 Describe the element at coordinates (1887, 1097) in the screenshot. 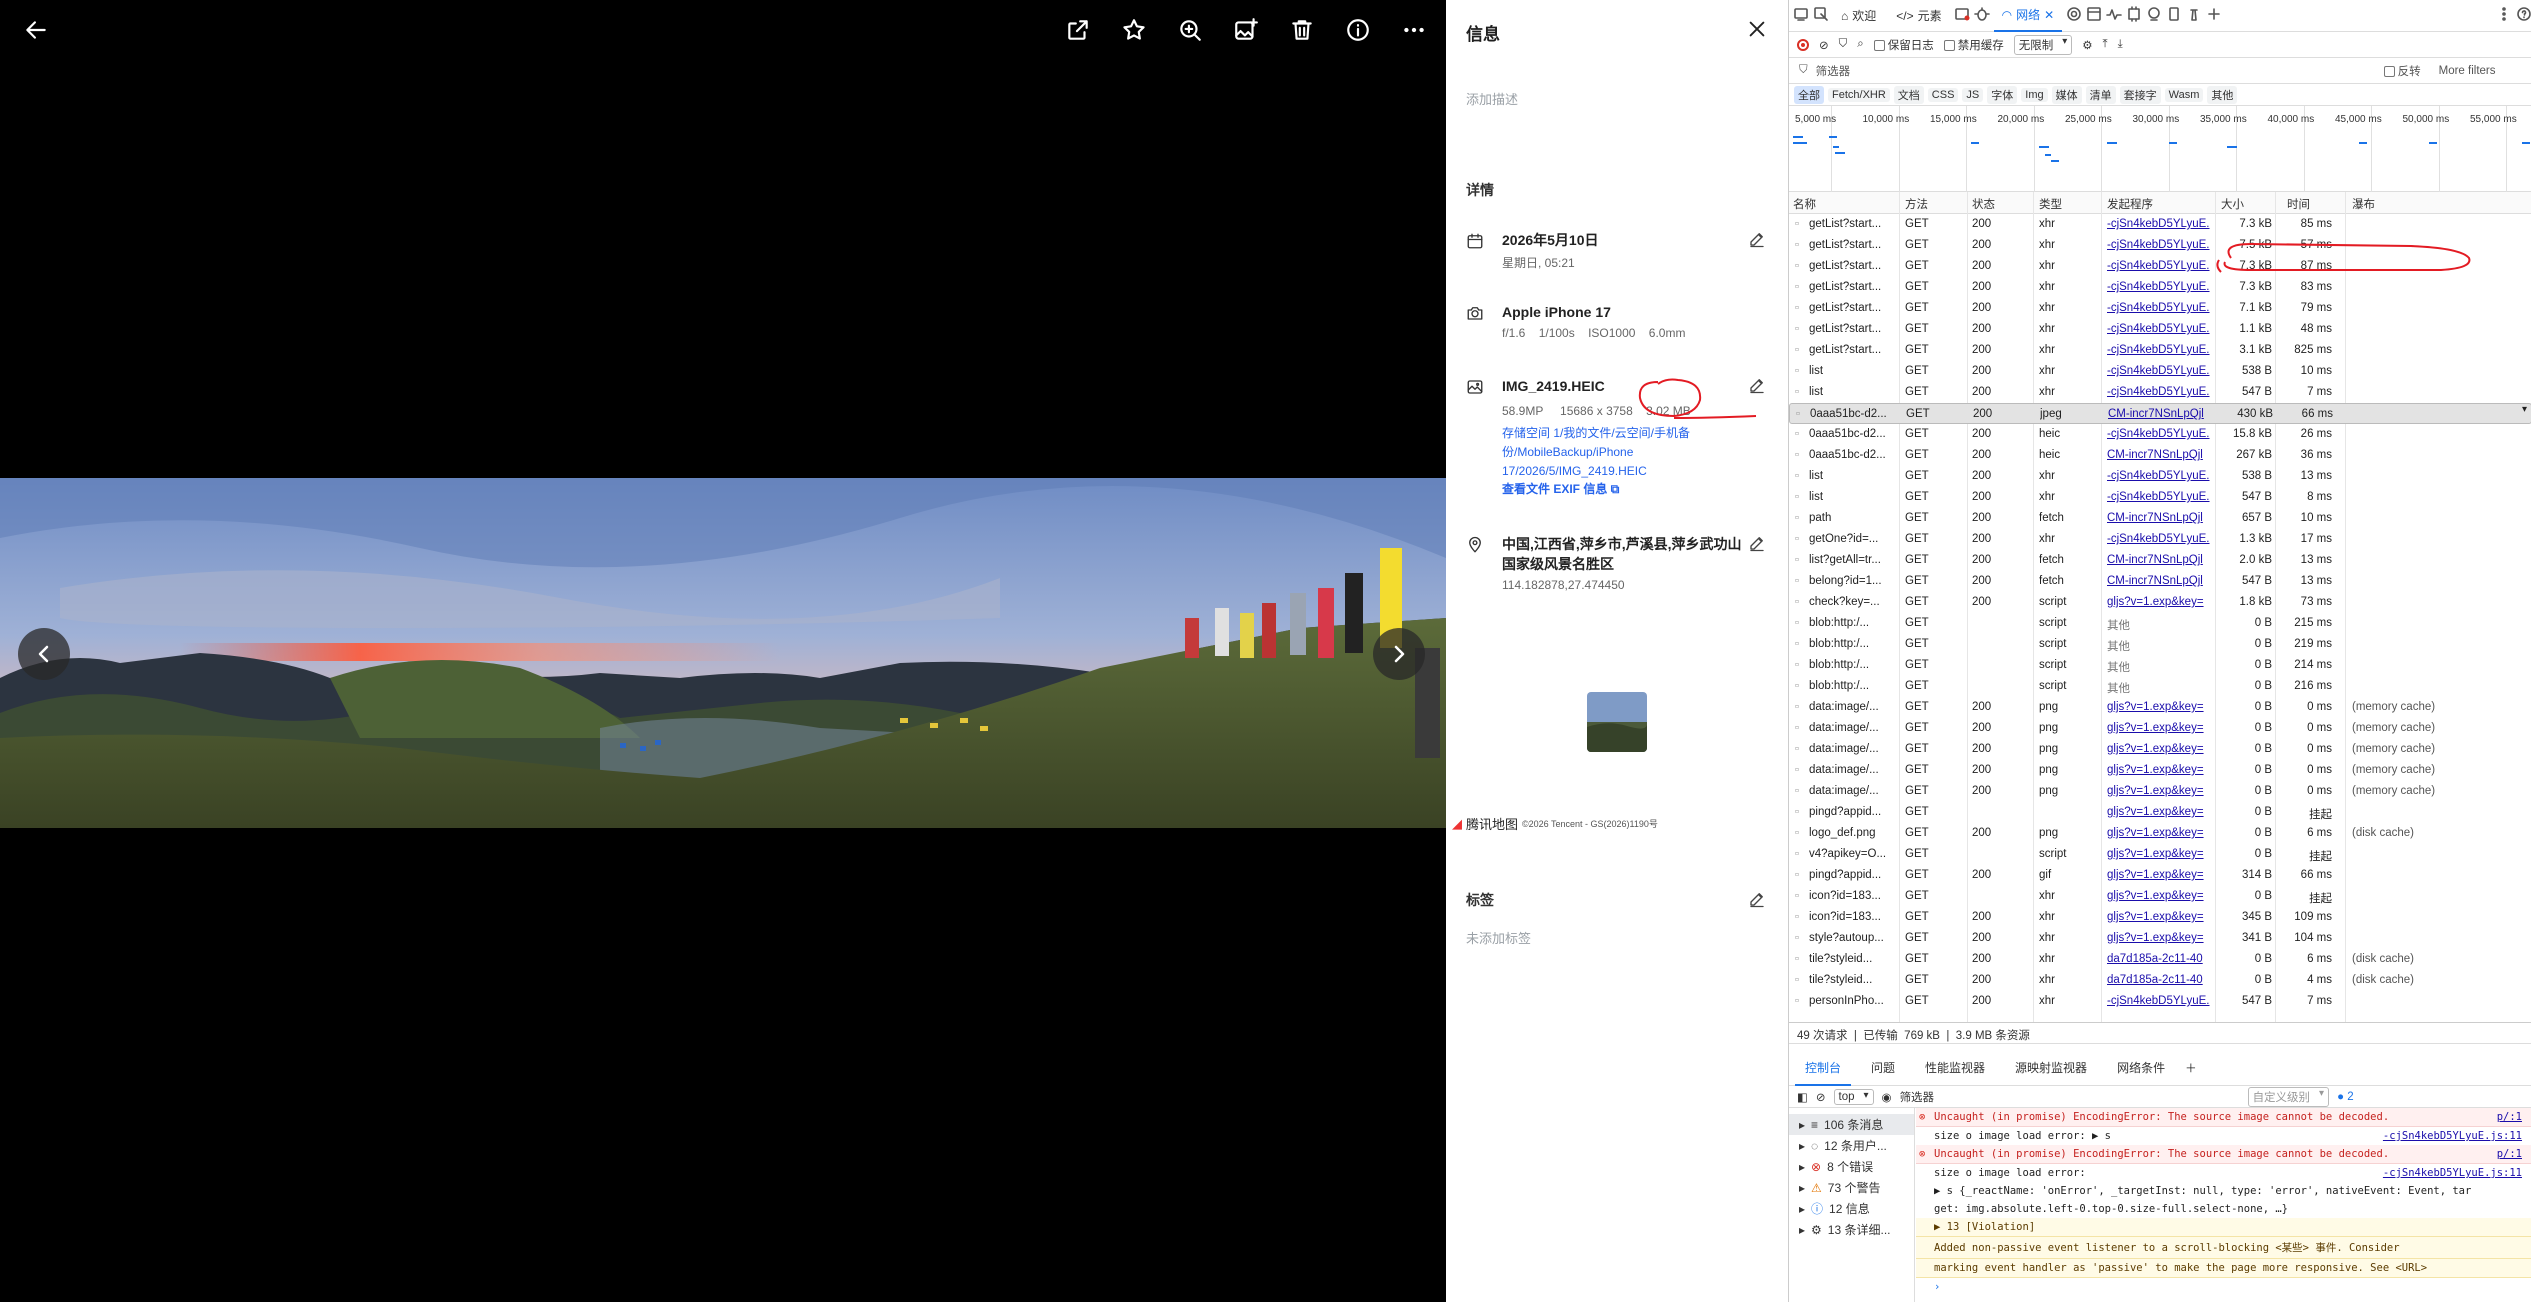

I see `live-expression-icon: ◉` at that location.